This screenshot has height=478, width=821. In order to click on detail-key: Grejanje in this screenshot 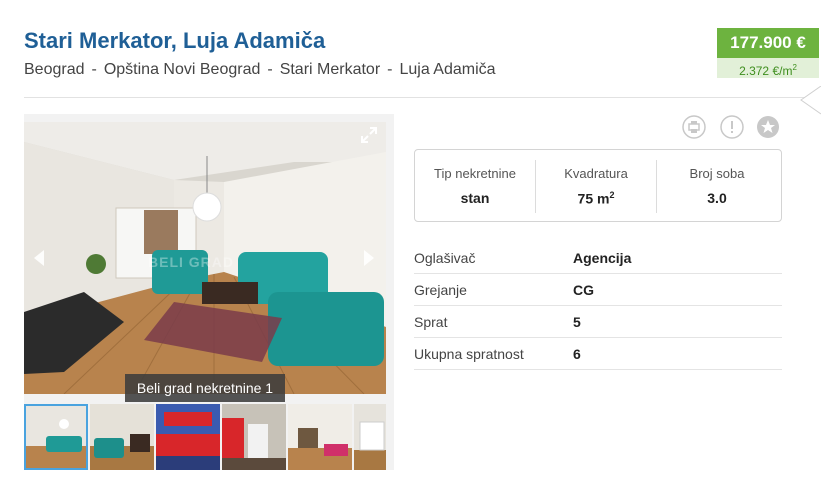, I will do `click(440, 290)`.